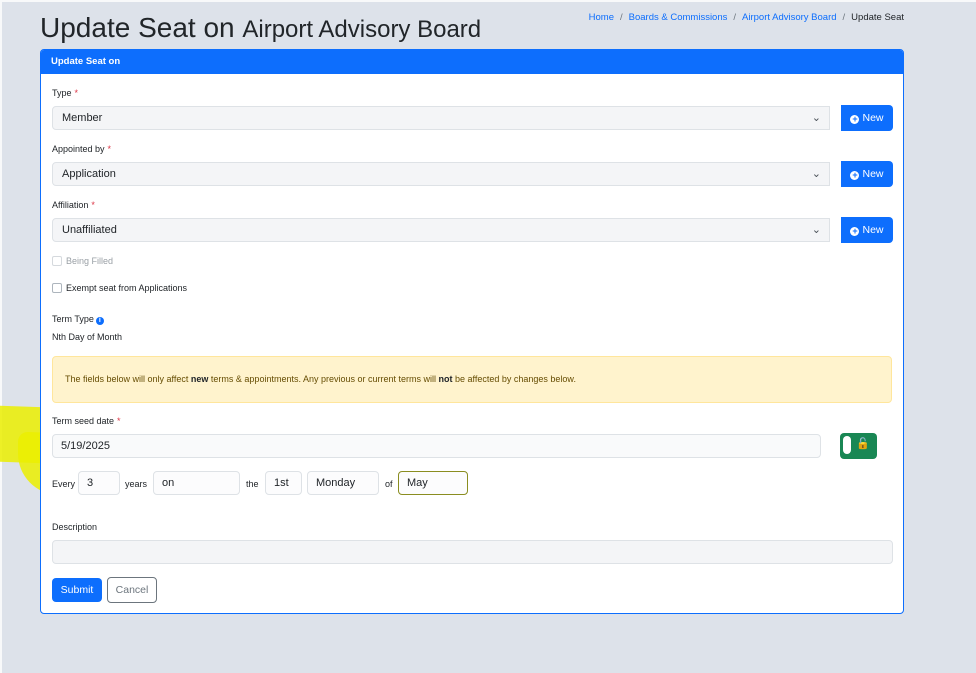 The height and width of the screenshot is (673, 976). What do you see at coordinates (283, 483) in the screenshot?
I see `nth-select: 1st` at bounding box center [283, 483].